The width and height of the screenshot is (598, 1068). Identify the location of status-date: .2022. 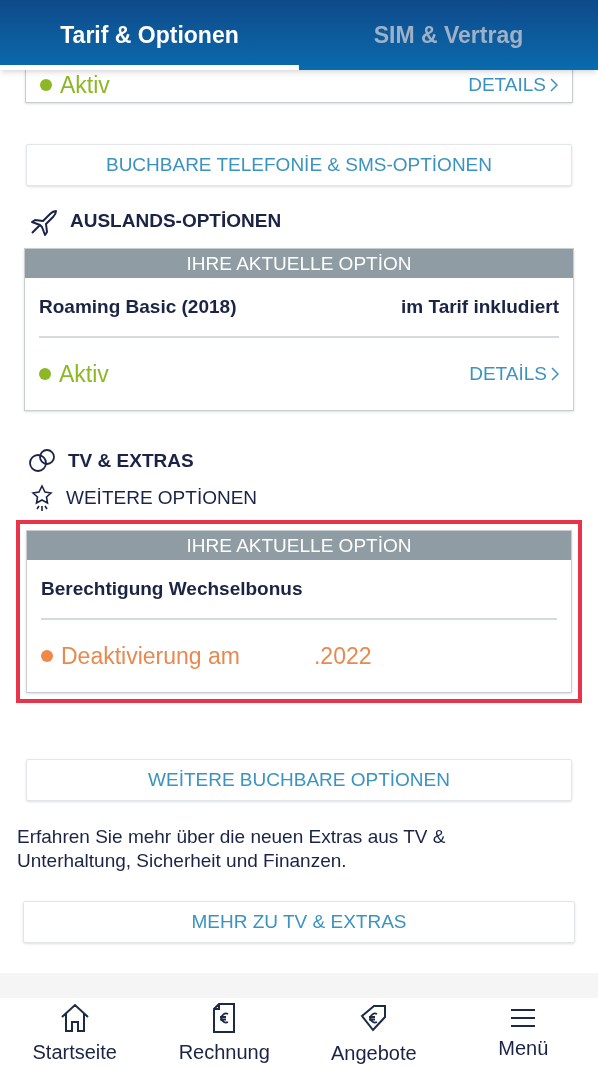
(342, 656).